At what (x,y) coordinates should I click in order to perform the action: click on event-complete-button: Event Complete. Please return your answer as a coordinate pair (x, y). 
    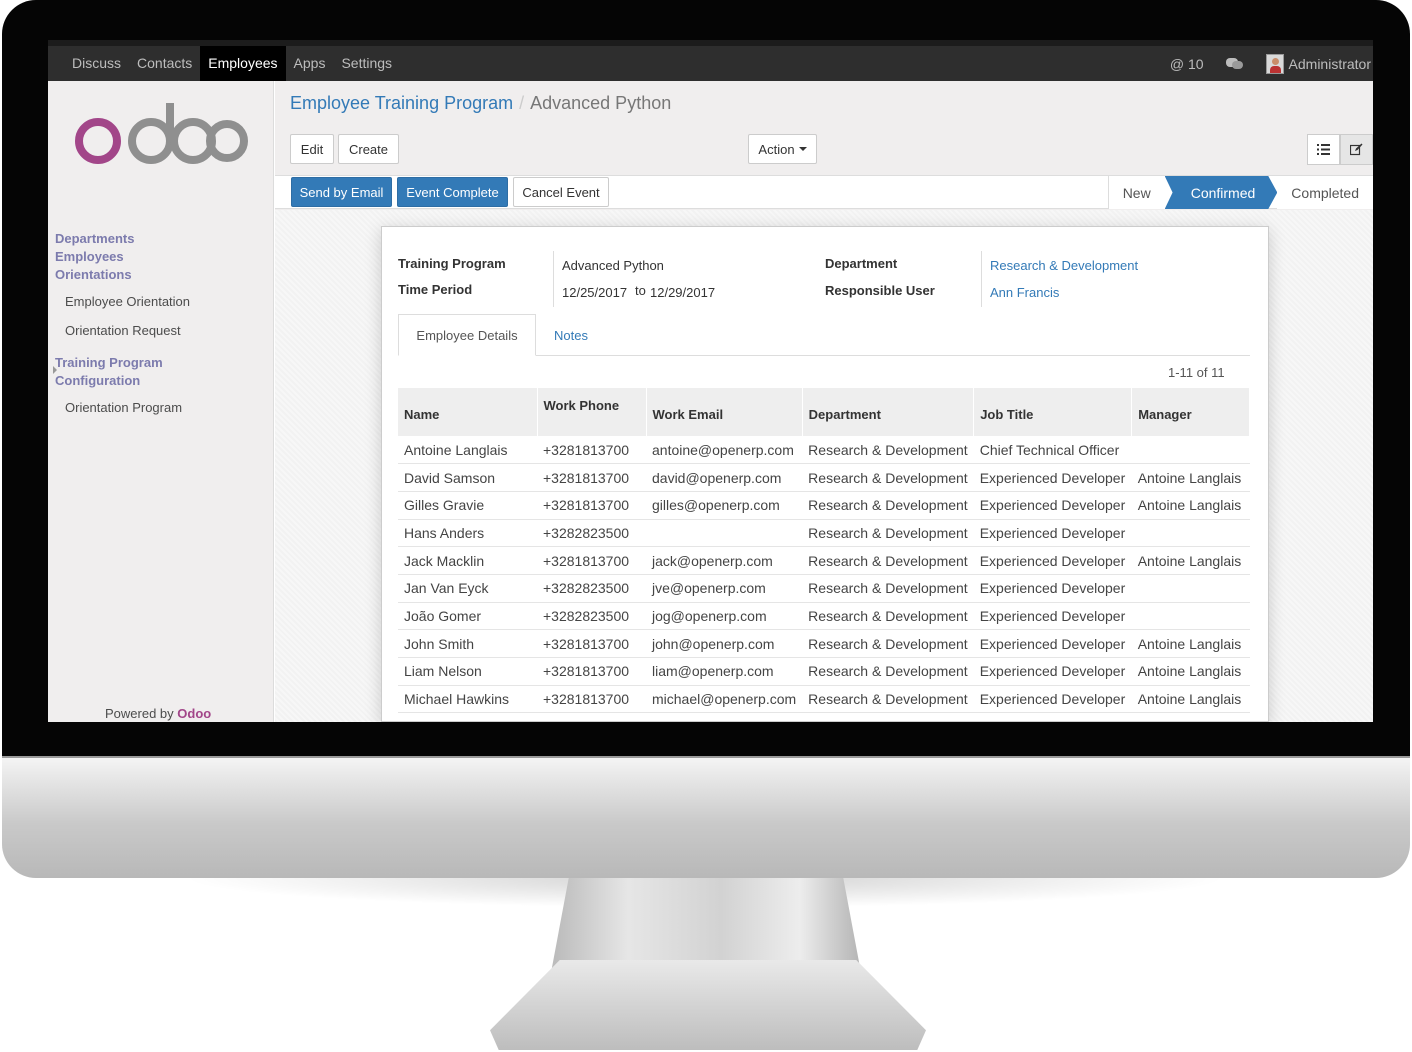
    Looking at the image, I should click on (452, 192).